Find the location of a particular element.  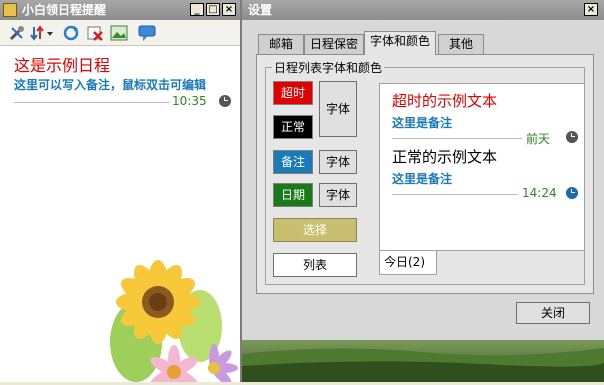

date-color-swatch: 日期 is located at coordinates (293, 195).